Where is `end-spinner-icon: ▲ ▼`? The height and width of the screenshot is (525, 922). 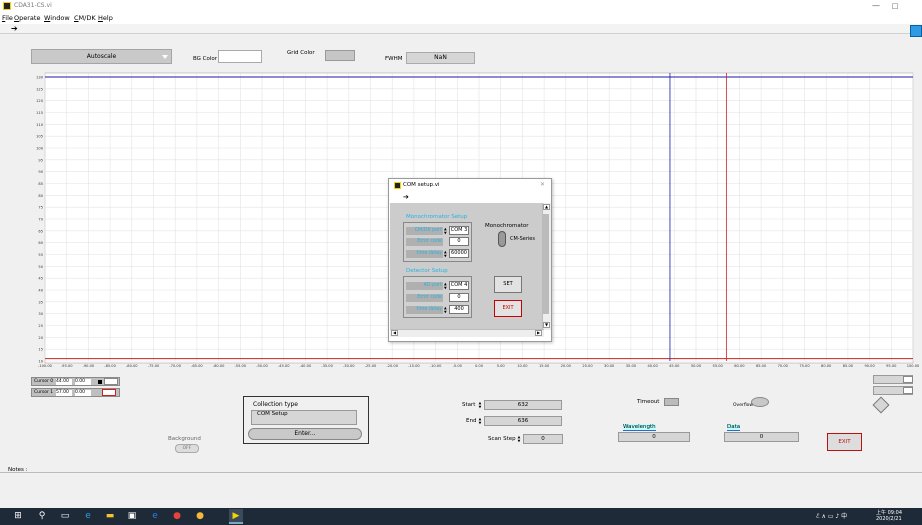 end-spinner-icon: ▲ ▼ is located at coordinates (480, 421).